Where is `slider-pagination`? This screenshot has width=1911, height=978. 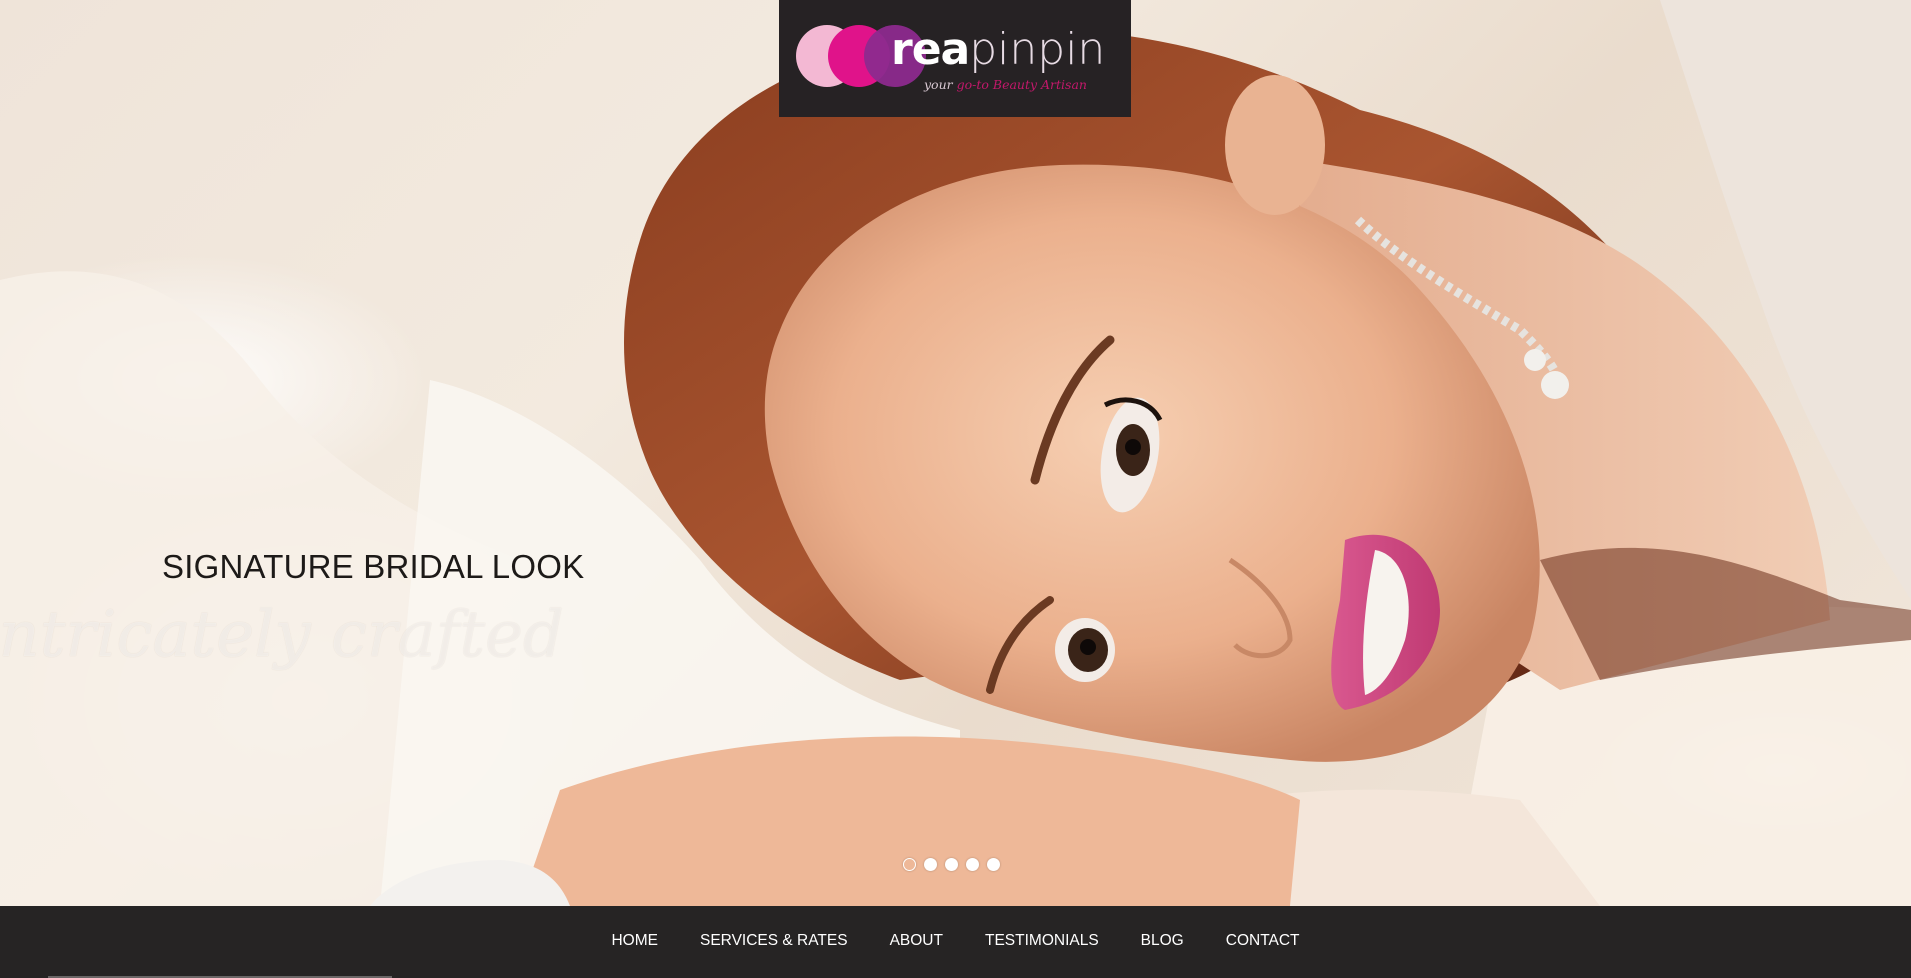 slider-pagination is located at coordinates (951, 864).